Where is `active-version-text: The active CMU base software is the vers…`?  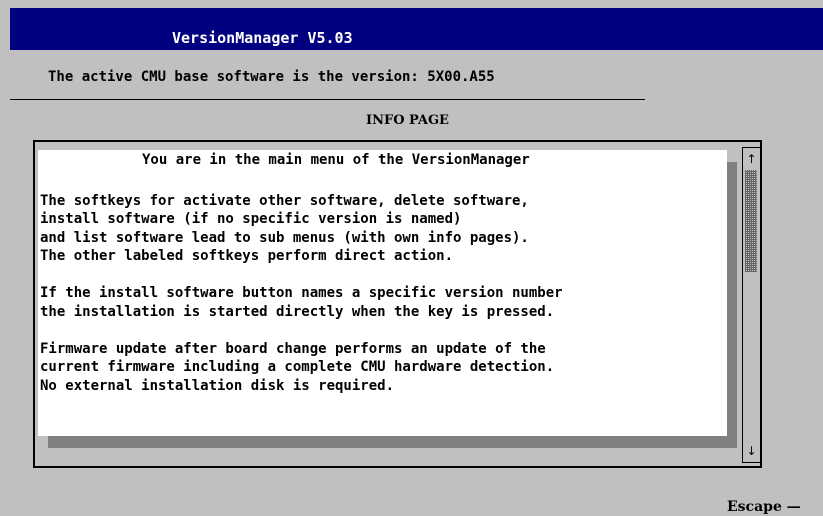 active-version-text: The active CMU base software is the vers… is located at coordinates (271, 77).